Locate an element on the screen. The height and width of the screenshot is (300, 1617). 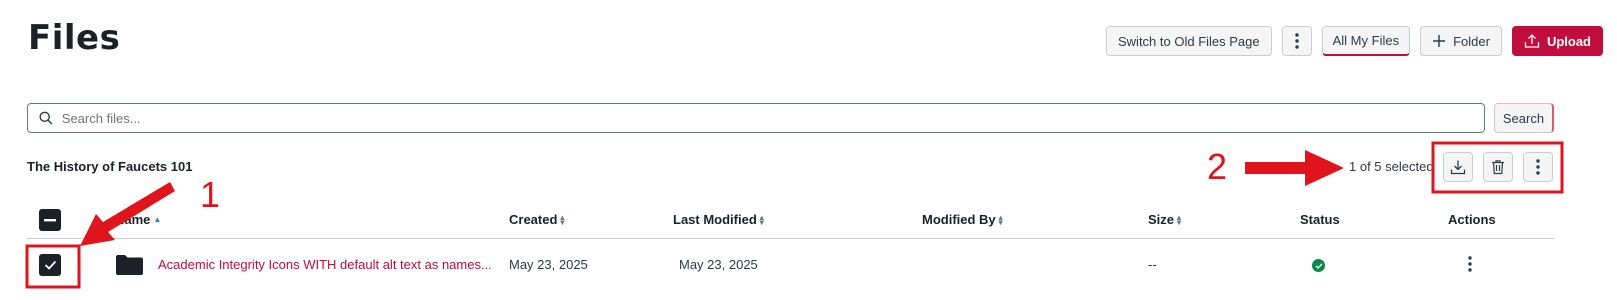
row-actions-button is located at coordinates (1470, 264).